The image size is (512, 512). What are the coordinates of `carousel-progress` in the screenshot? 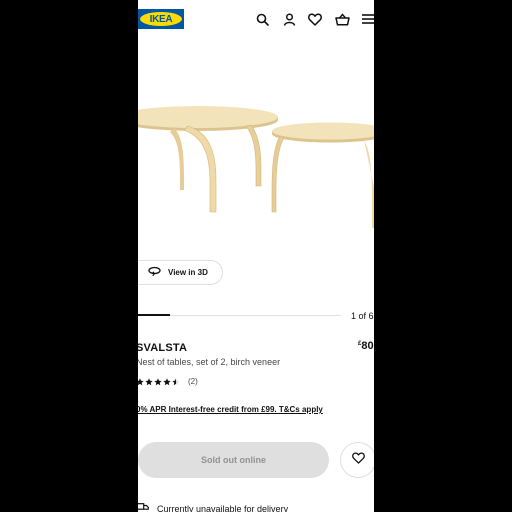 It's located at (154, 315).